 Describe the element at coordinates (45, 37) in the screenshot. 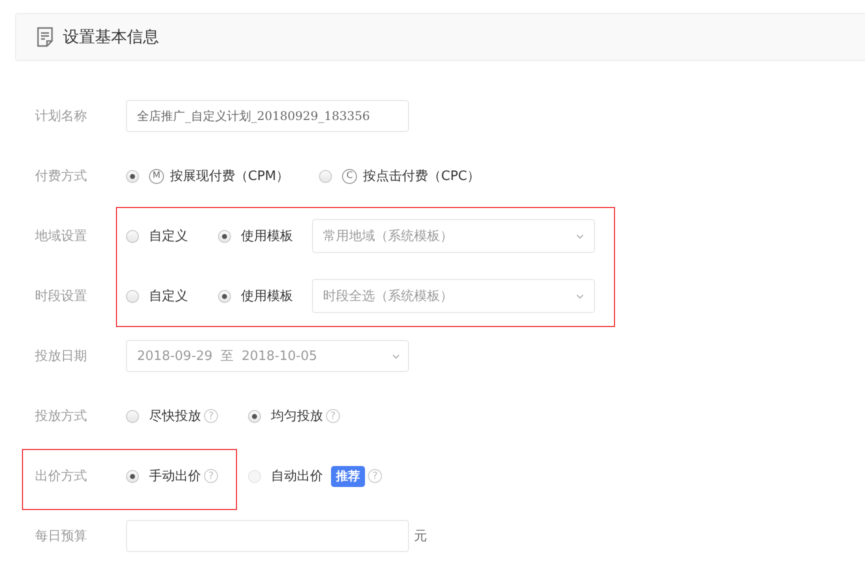

I see `document-icon` at that location.